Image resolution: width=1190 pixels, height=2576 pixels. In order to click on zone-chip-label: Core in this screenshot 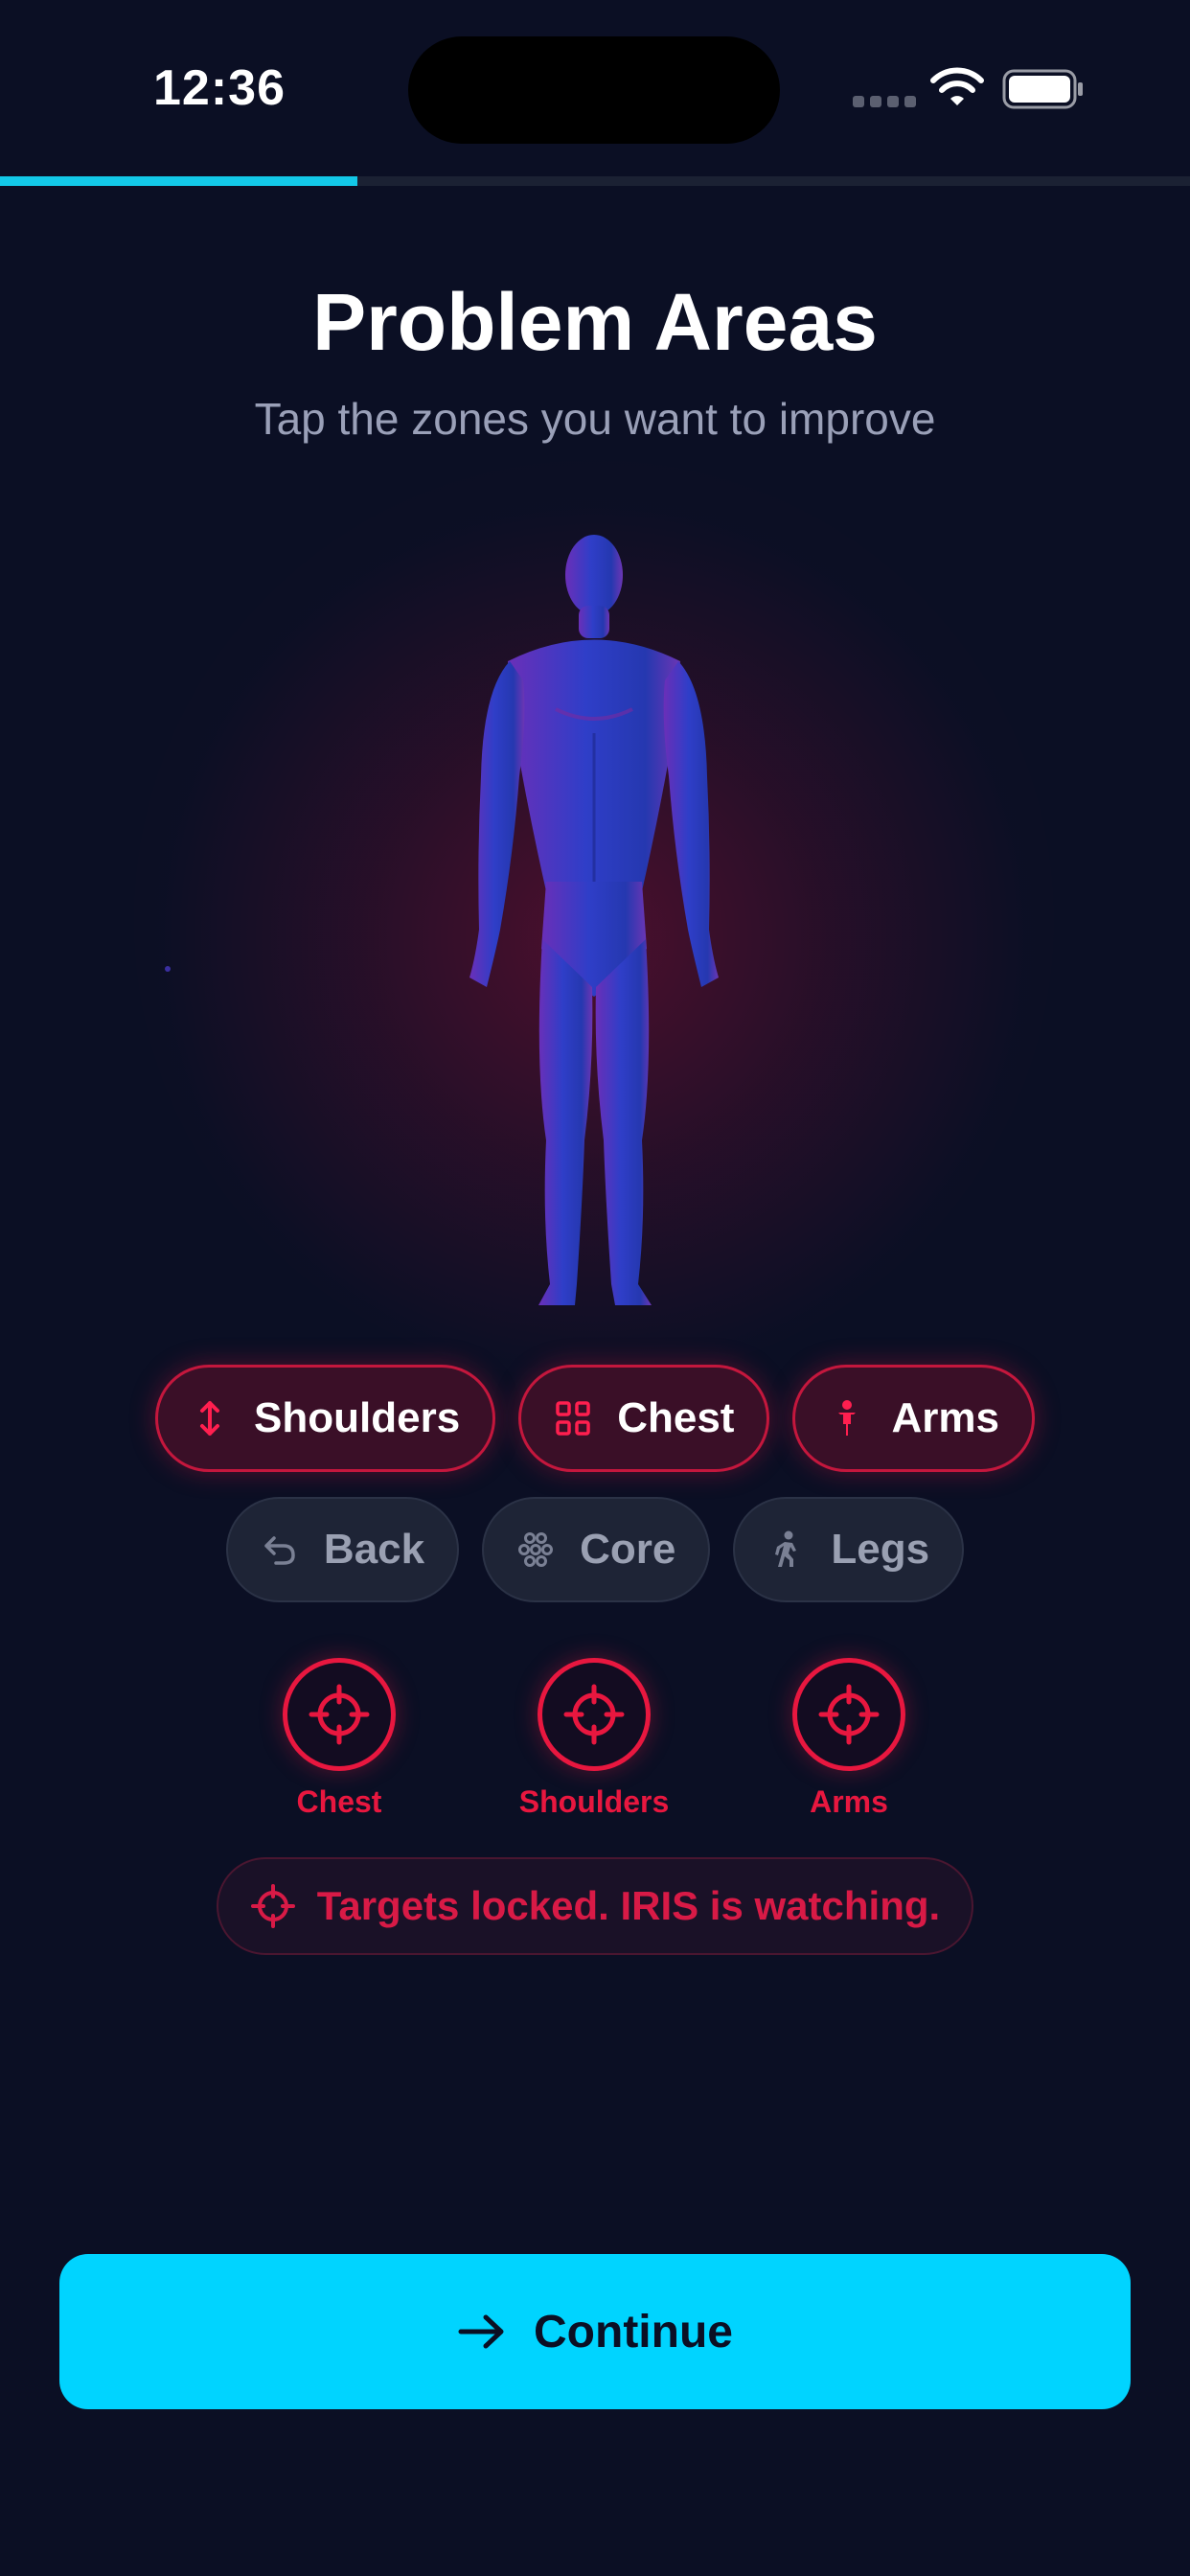, I will do `click(628, 1549)`.